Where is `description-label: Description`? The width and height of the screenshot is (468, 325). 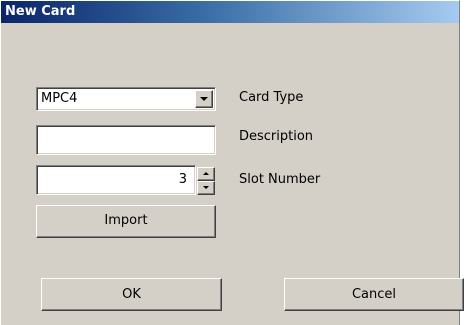 description-label: Description is located at coordinates (276, 136).